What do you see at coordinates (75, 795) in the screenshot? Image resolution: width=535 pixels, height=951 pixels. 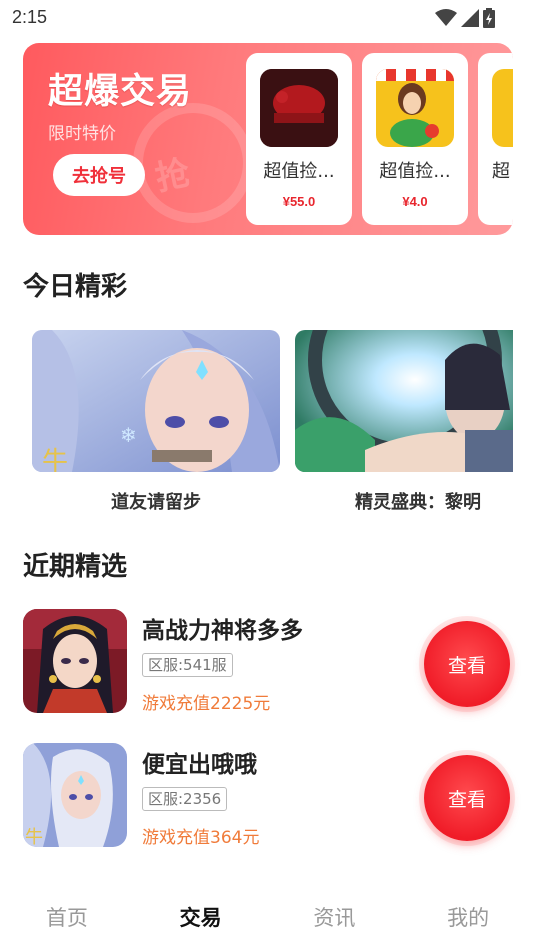 I see `game-thumbnail: 牛` at bounding box center [75, 795].